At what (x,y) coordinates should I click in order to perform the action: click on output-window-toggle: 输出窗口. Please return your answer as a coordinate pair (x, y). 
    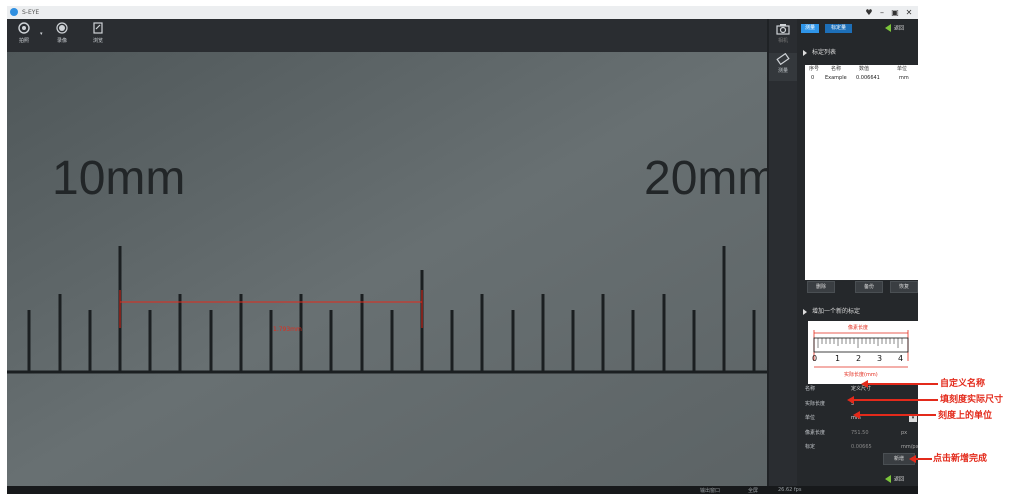
    Looking at the image, I should click on (710, 490).